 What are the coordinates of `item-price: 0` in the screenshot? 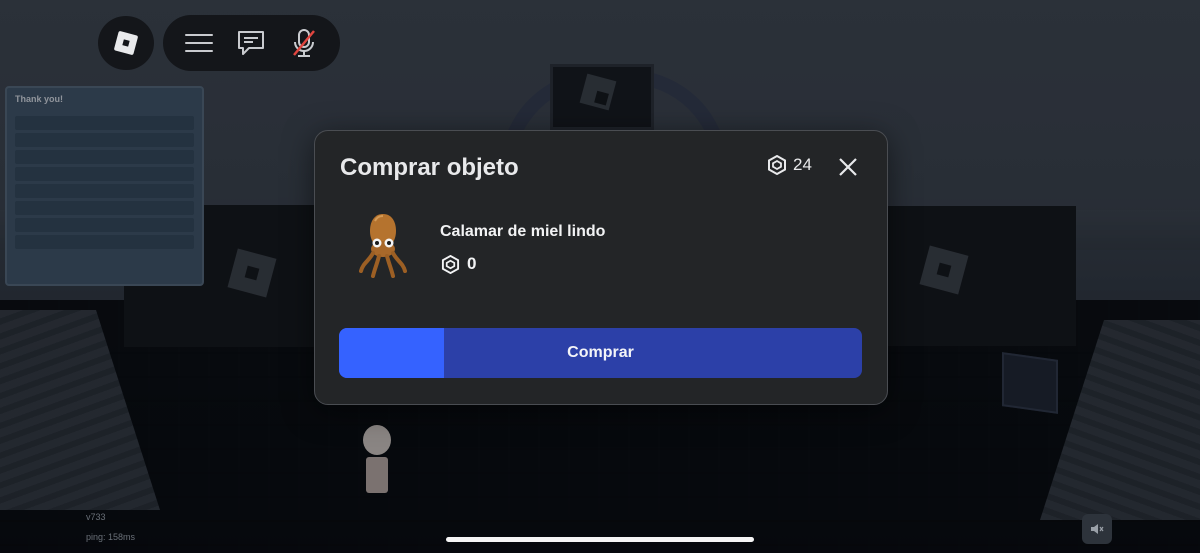 It's located at (458, 264).